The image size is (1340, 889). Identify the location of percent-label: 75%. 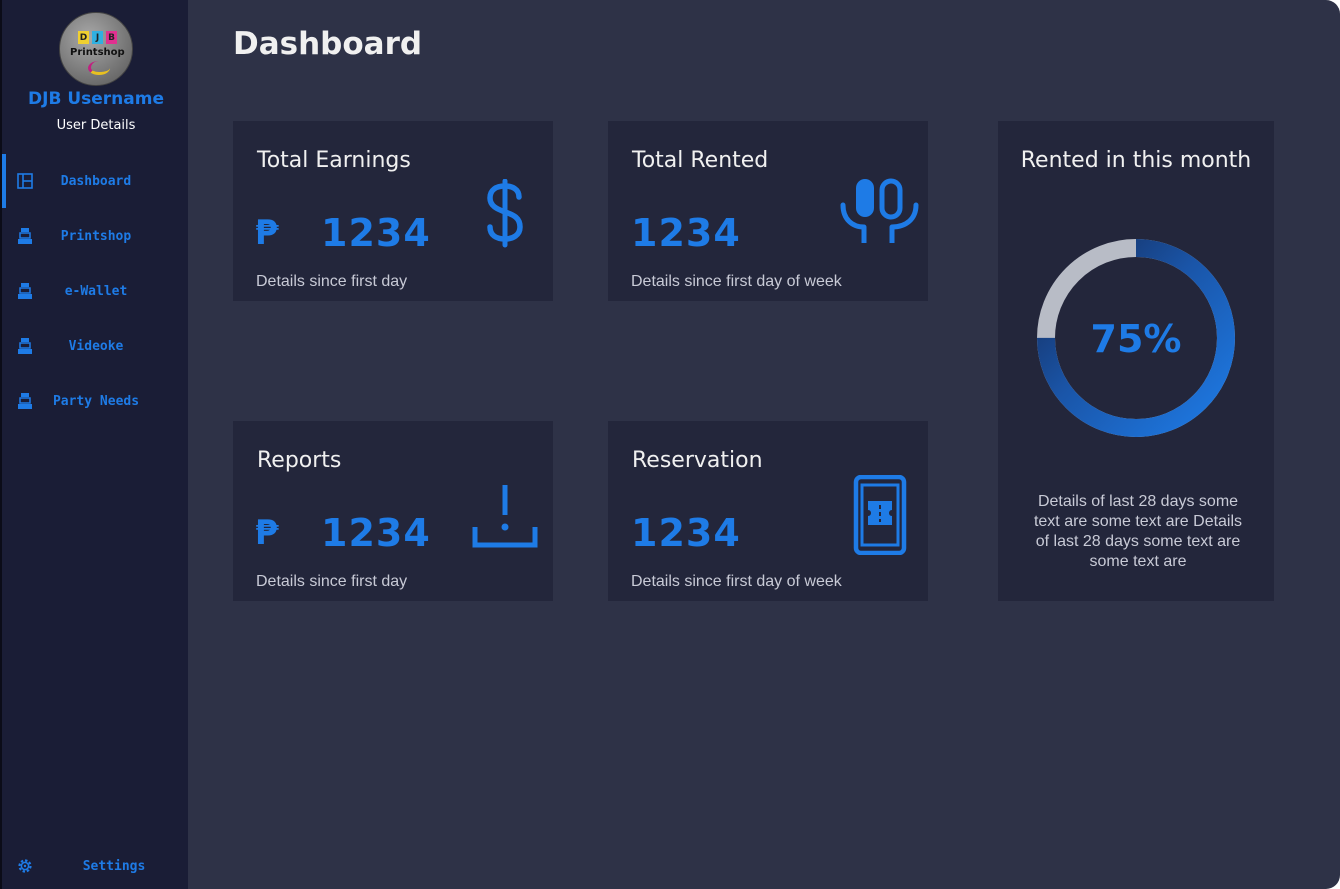
(1136, 339).